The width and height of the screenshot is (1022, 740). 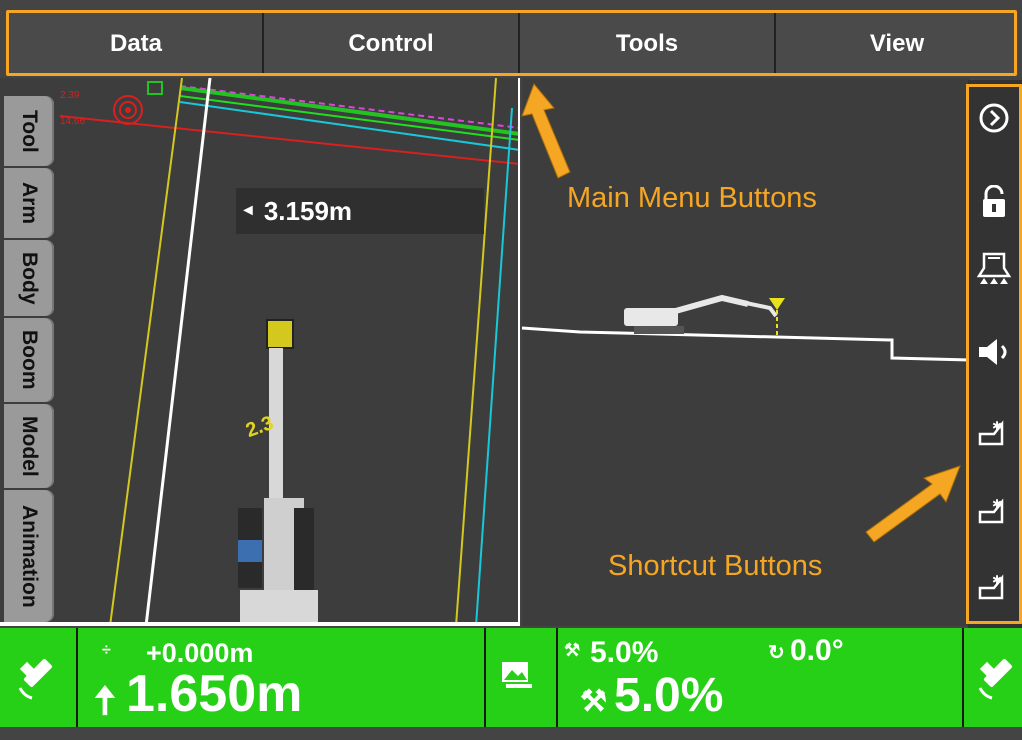 I want to click on menu-control-label: Control, so click(x=391, y=43).